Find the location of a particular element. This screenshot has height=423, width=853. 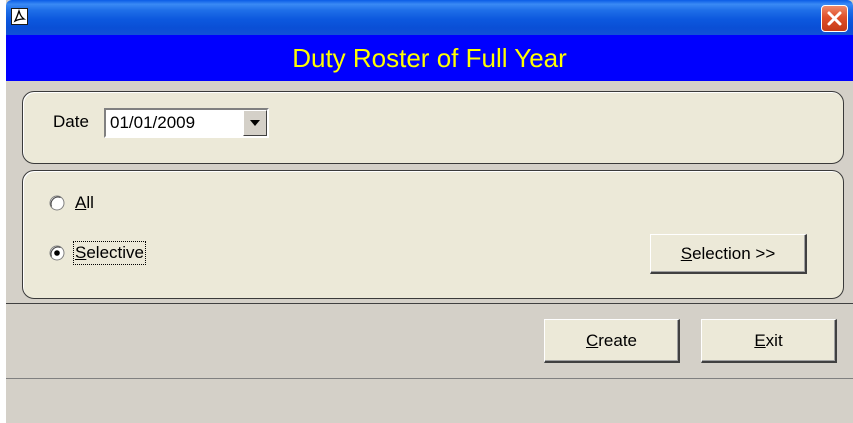

chevron-down-icon is located at coordinates (255, 123).